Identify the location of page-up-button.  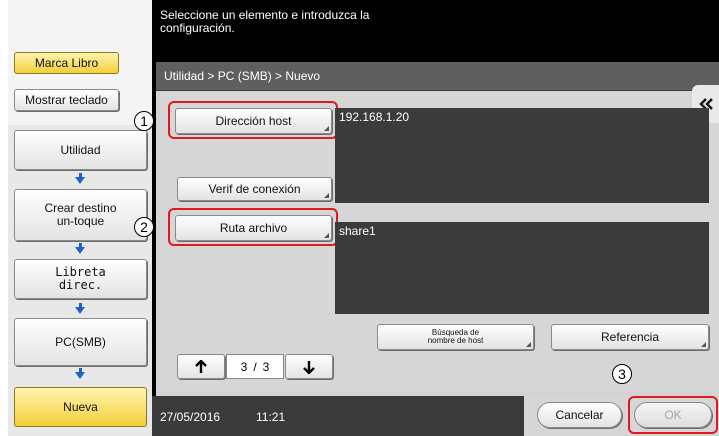
(201, 366).